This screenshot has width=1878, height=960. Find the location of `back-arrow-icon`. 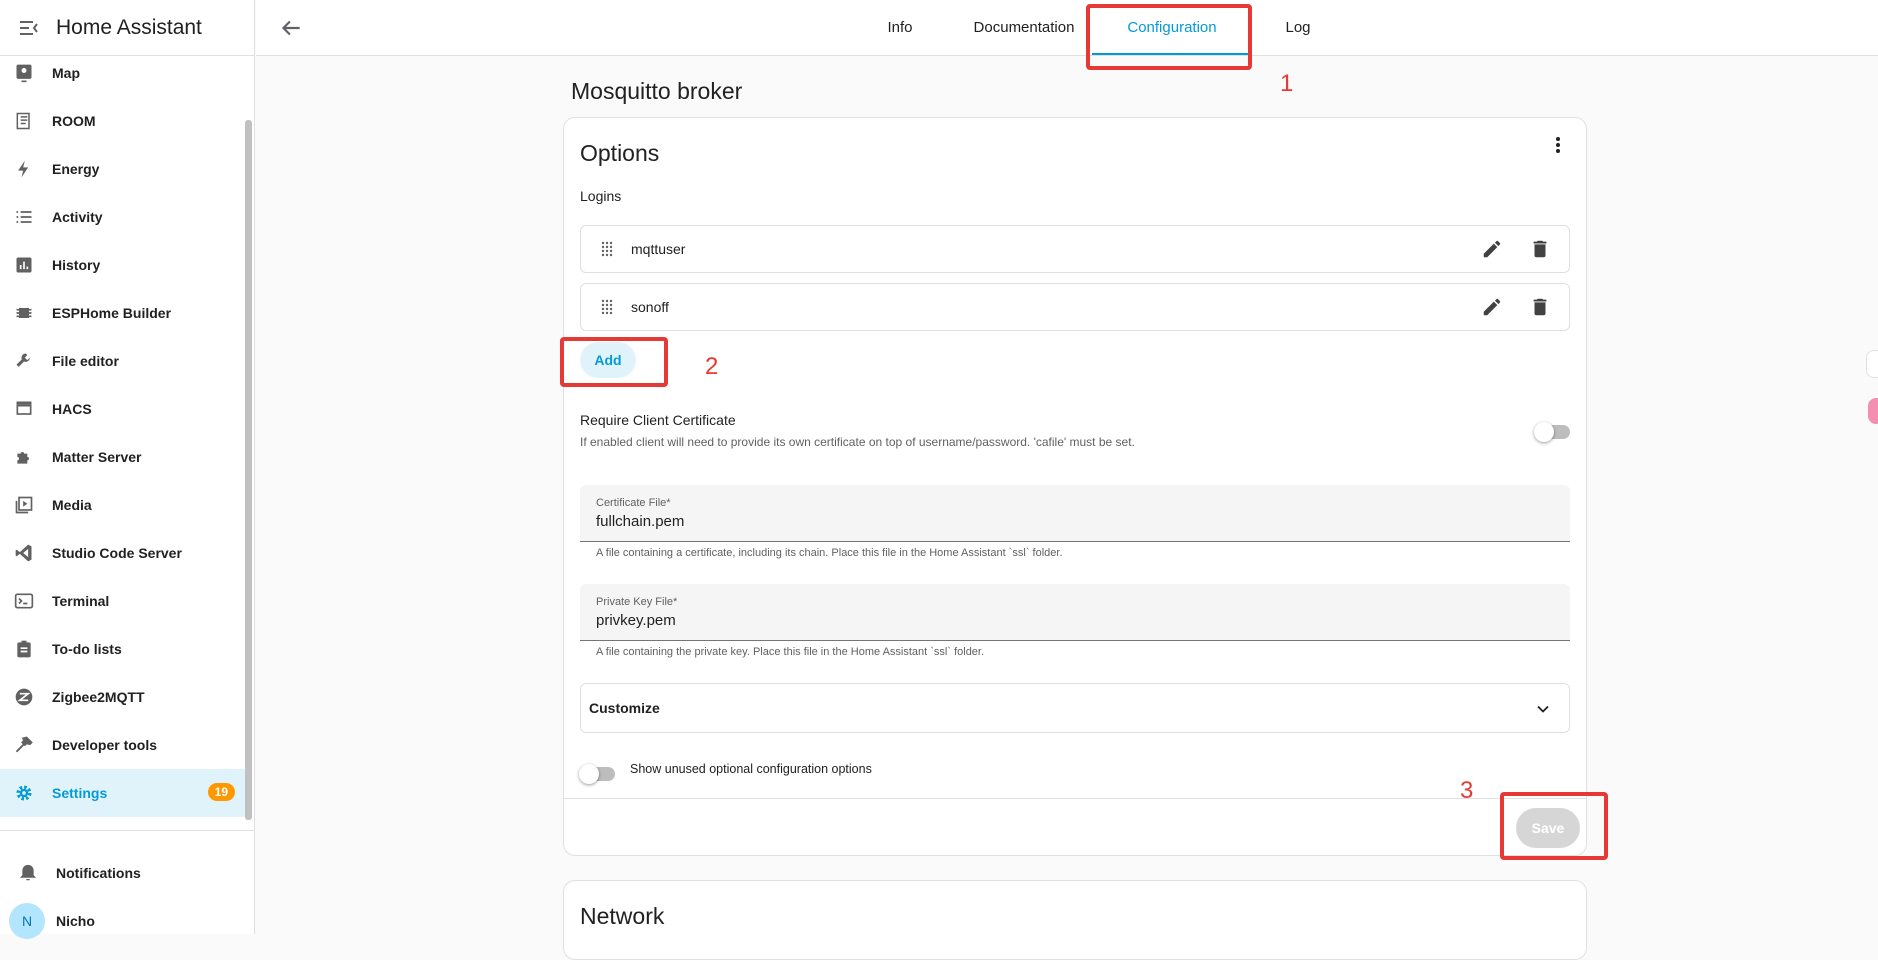

back-arrow-icon is located at coordinates (291, 28).